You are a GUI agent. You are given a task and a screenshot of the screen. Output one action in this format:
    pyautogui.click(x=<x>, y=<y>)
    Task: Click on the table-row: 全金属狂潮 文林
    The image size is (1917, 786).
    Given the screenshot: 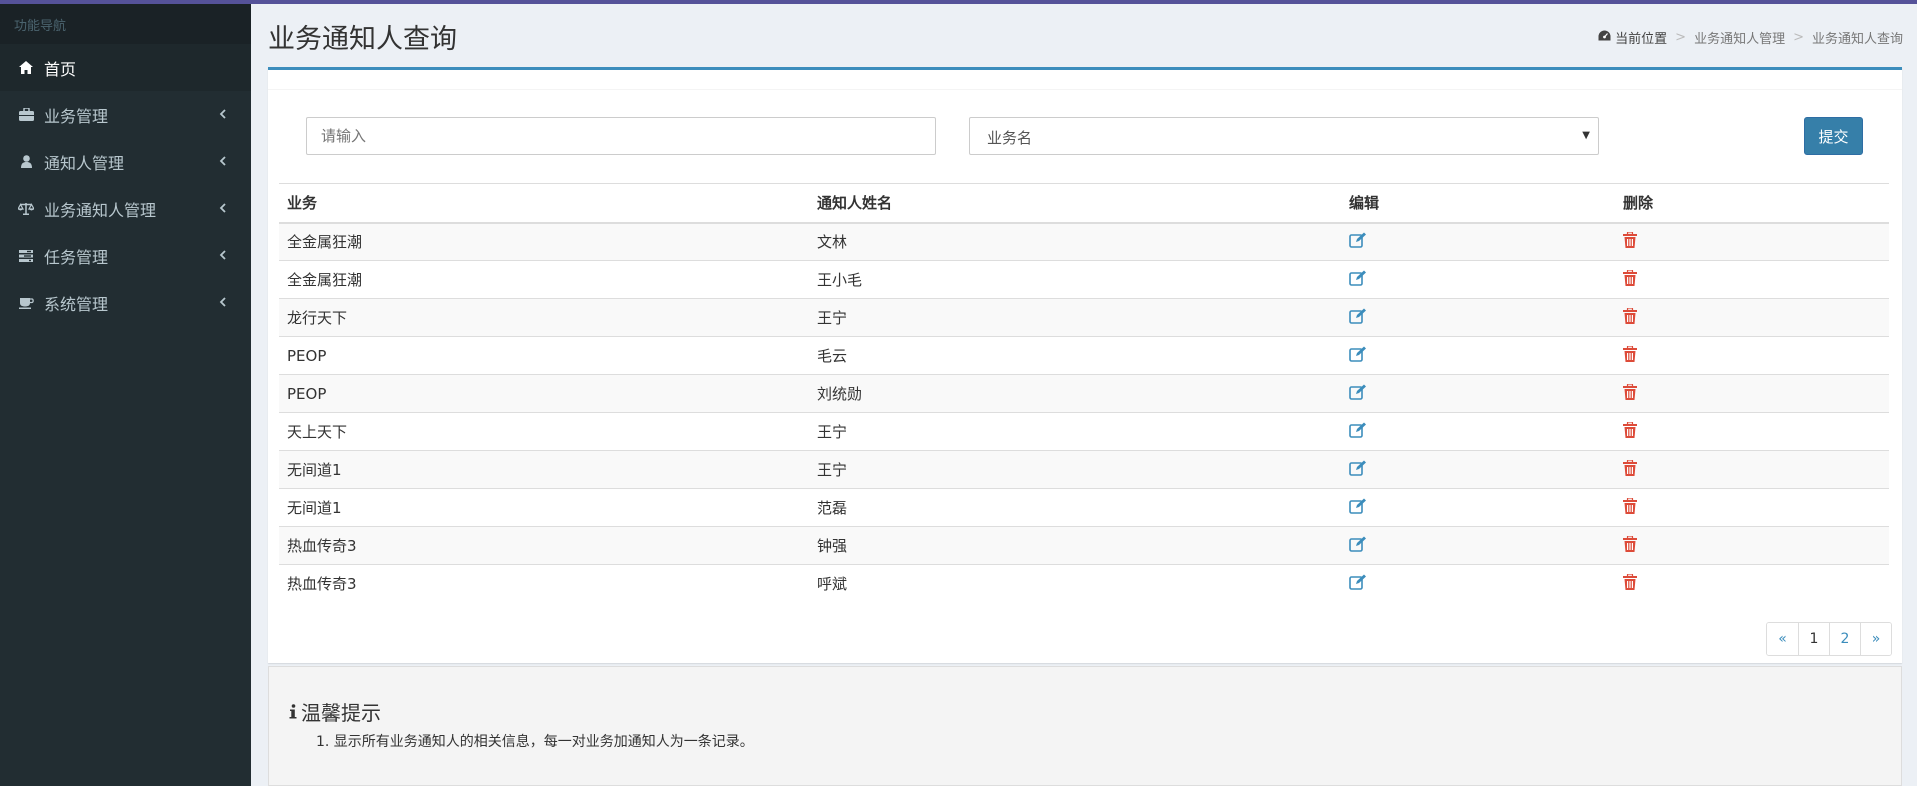 What is the action you would take?
    pyautogui.click(x=1084, y=241)
    